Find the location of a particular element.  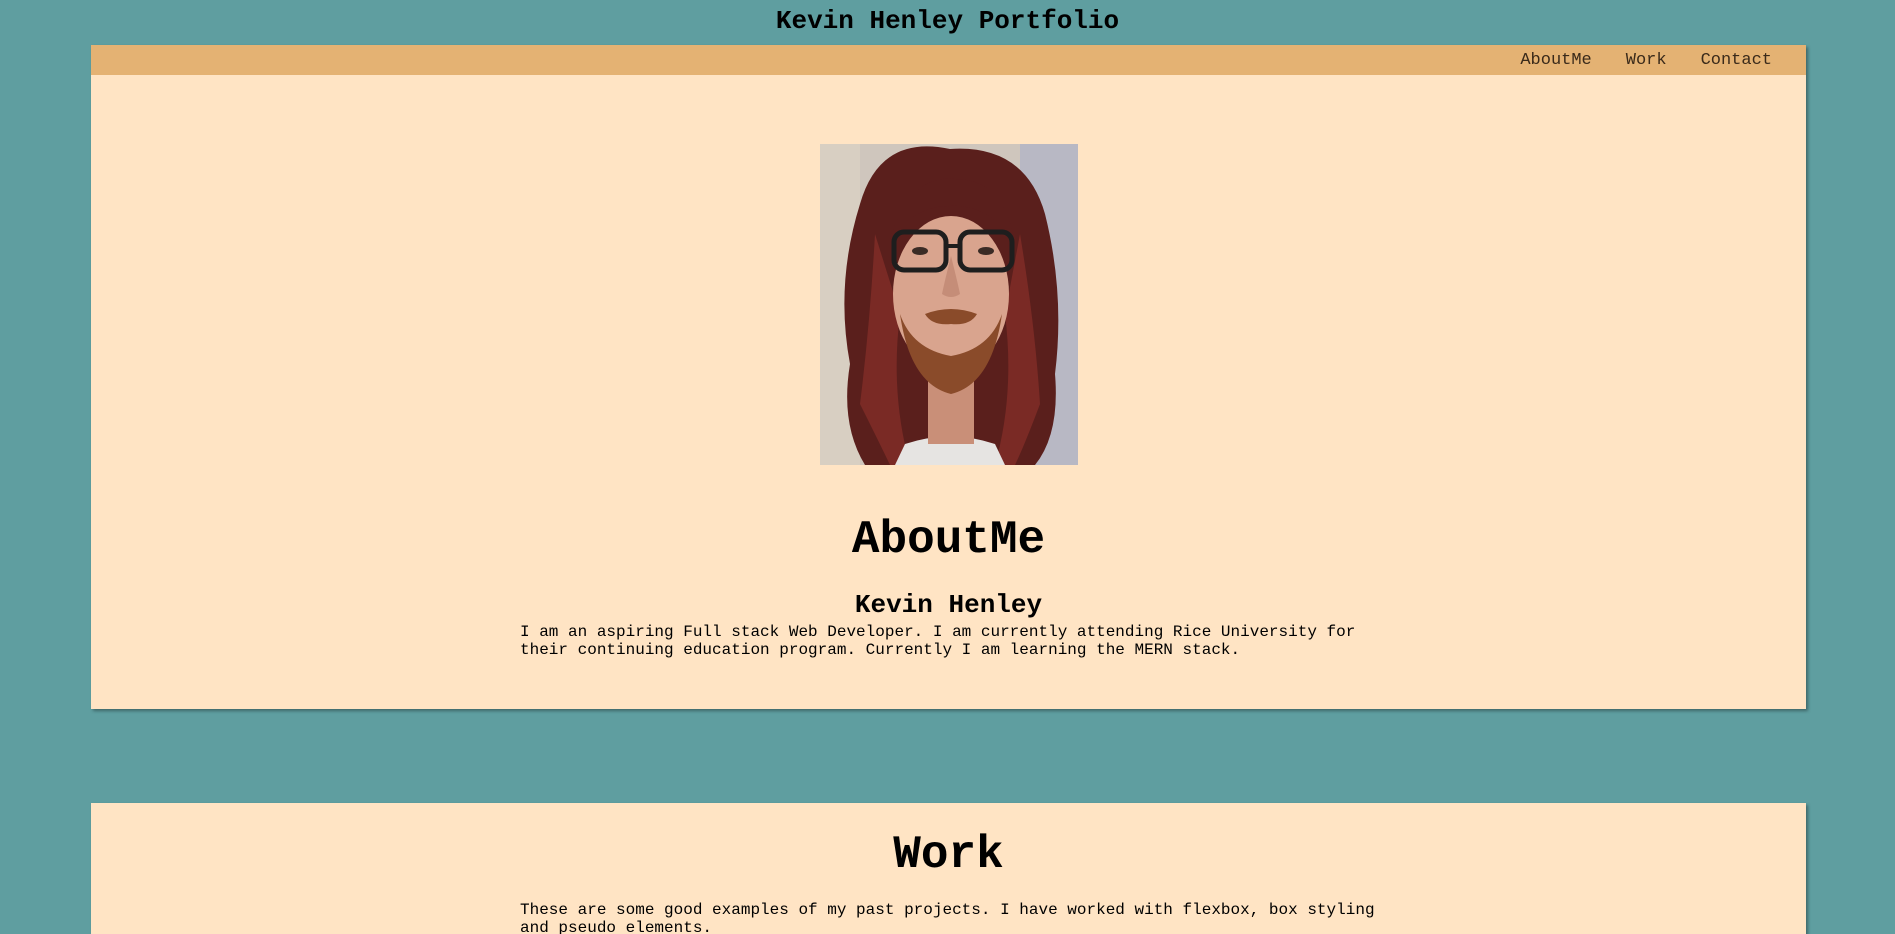

navbar: AboutMe Work Contact is located at coordinates (948, 60).